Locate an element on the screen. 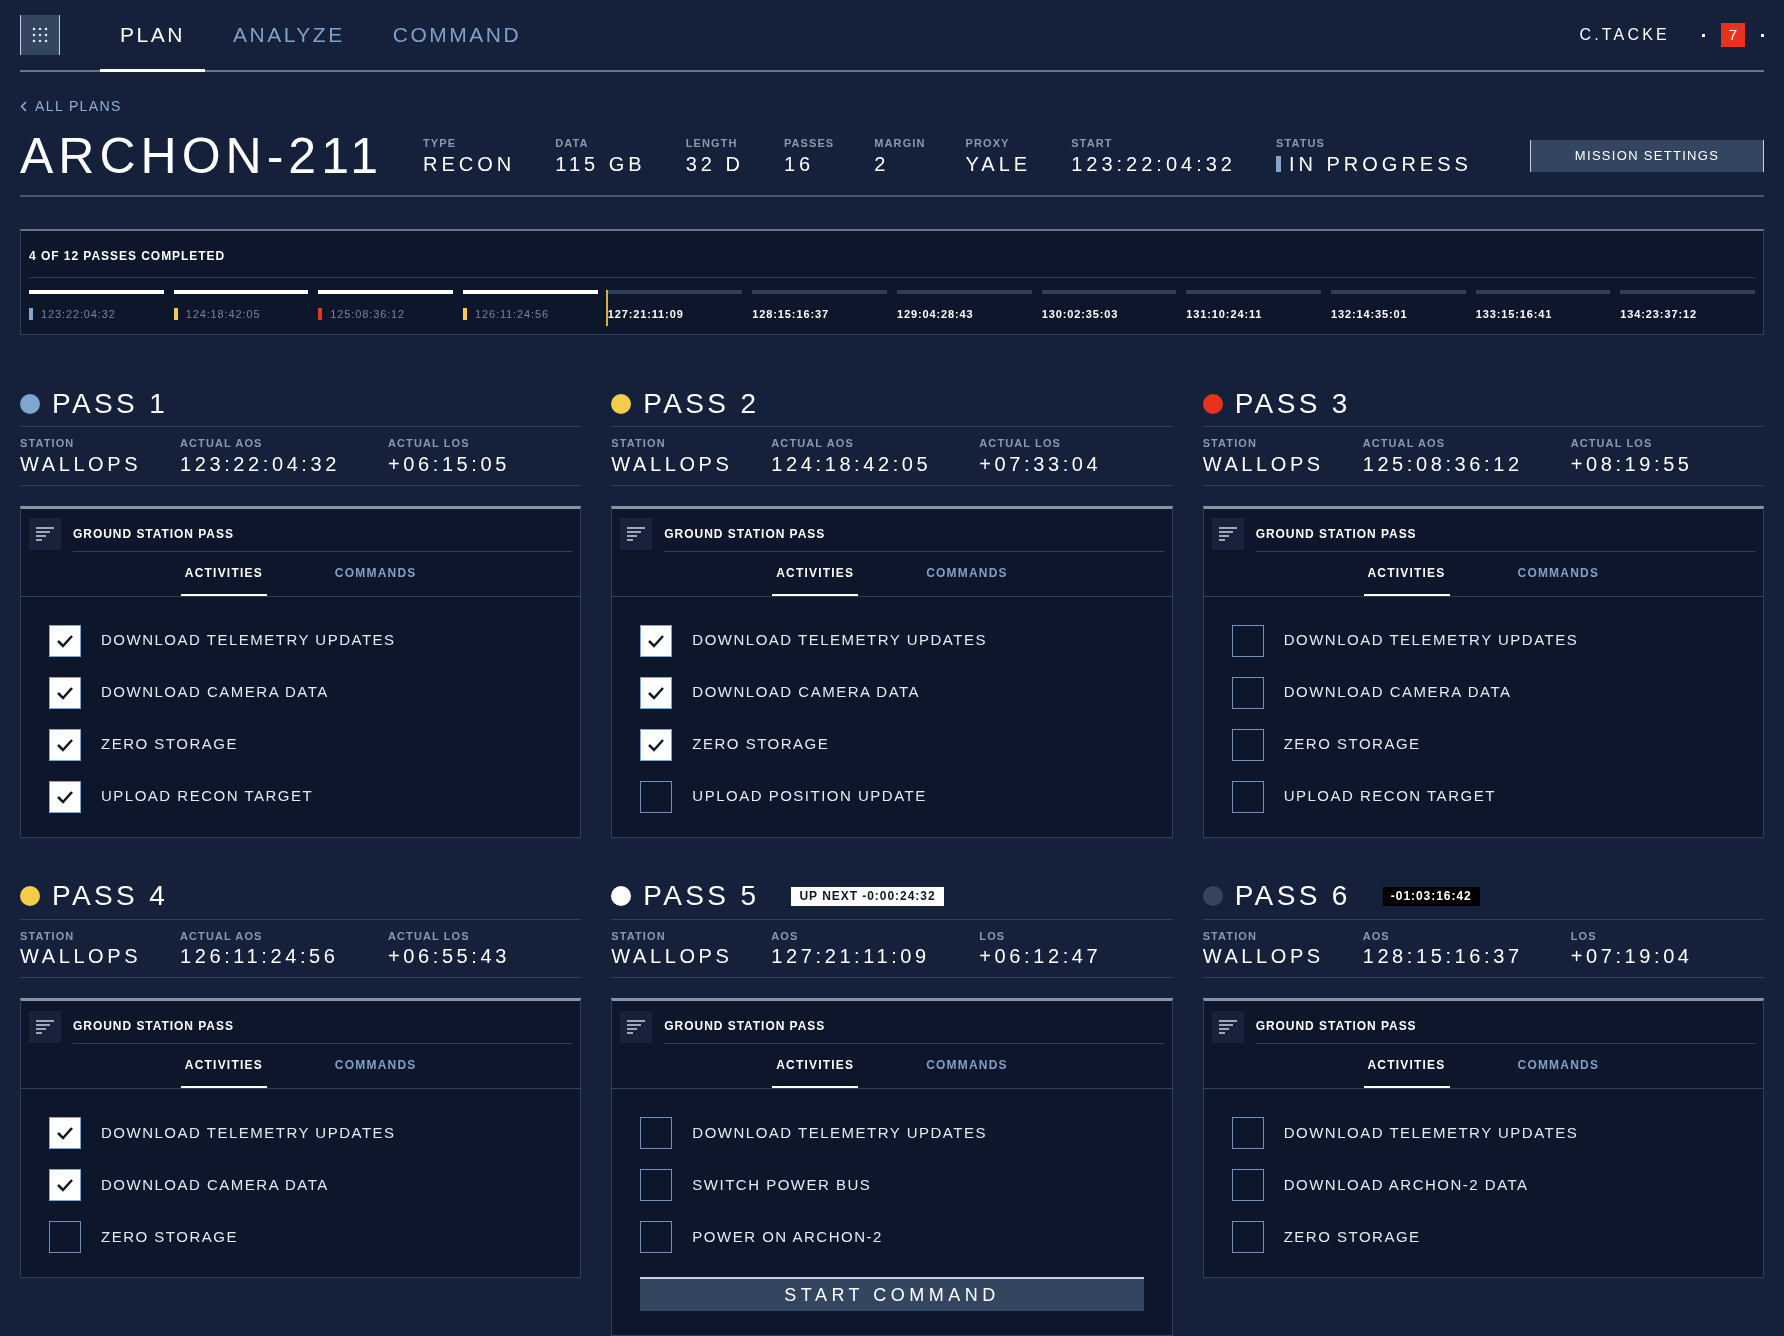 This screenshot has height=1336, width=1784. stat-value: +08:19:55 is located at coordinates (1632, 464).